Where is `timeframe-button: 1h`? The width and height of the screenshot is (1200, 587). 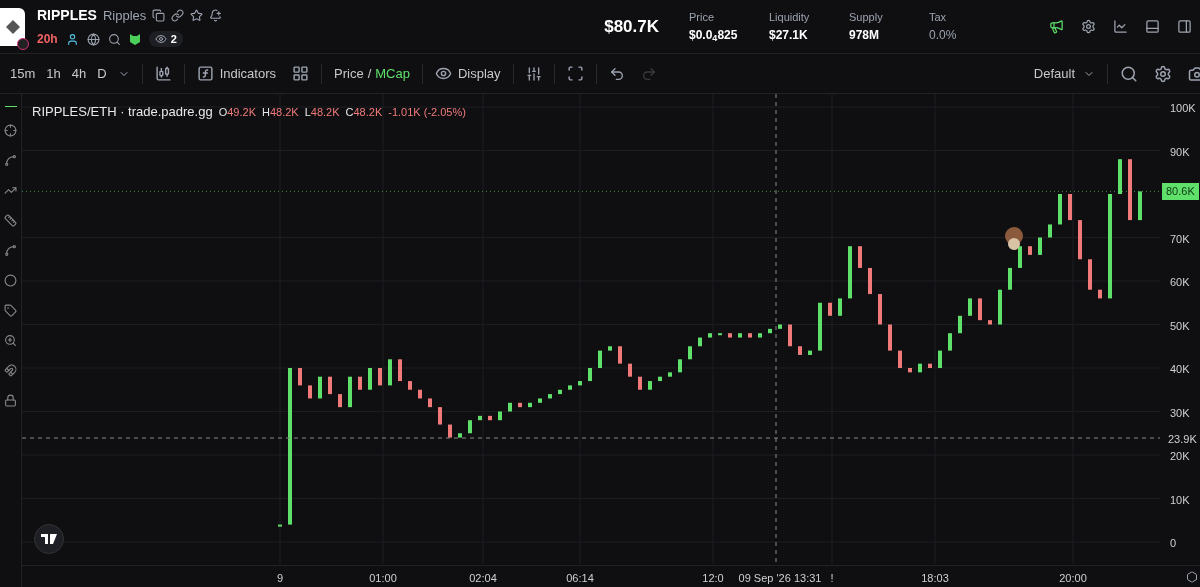 timeframe-button: 1h is located at coordinates (53, 73).